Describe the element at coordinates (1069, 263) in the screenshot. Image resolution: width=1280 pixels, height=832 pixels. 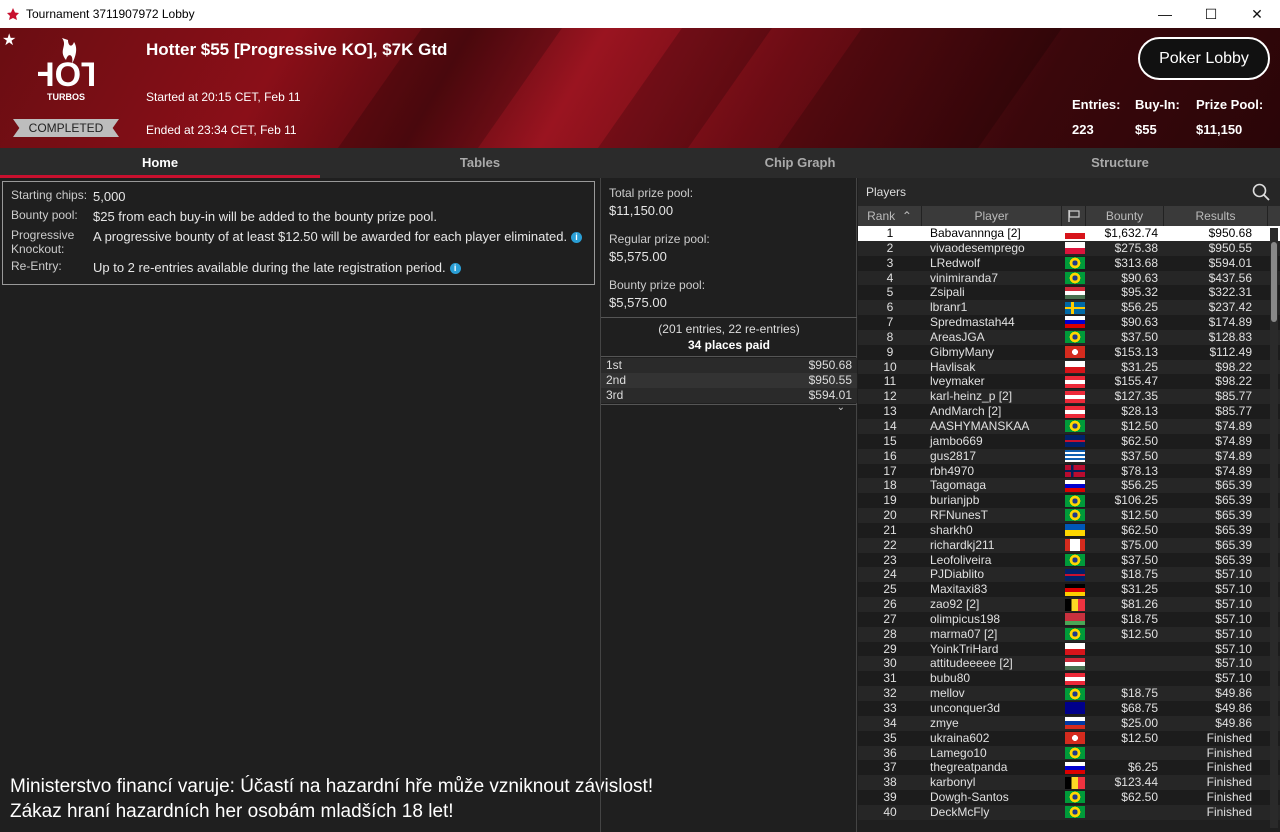
I see `player-row: 3 LRedwolf $313.68 $594.01` at that location.